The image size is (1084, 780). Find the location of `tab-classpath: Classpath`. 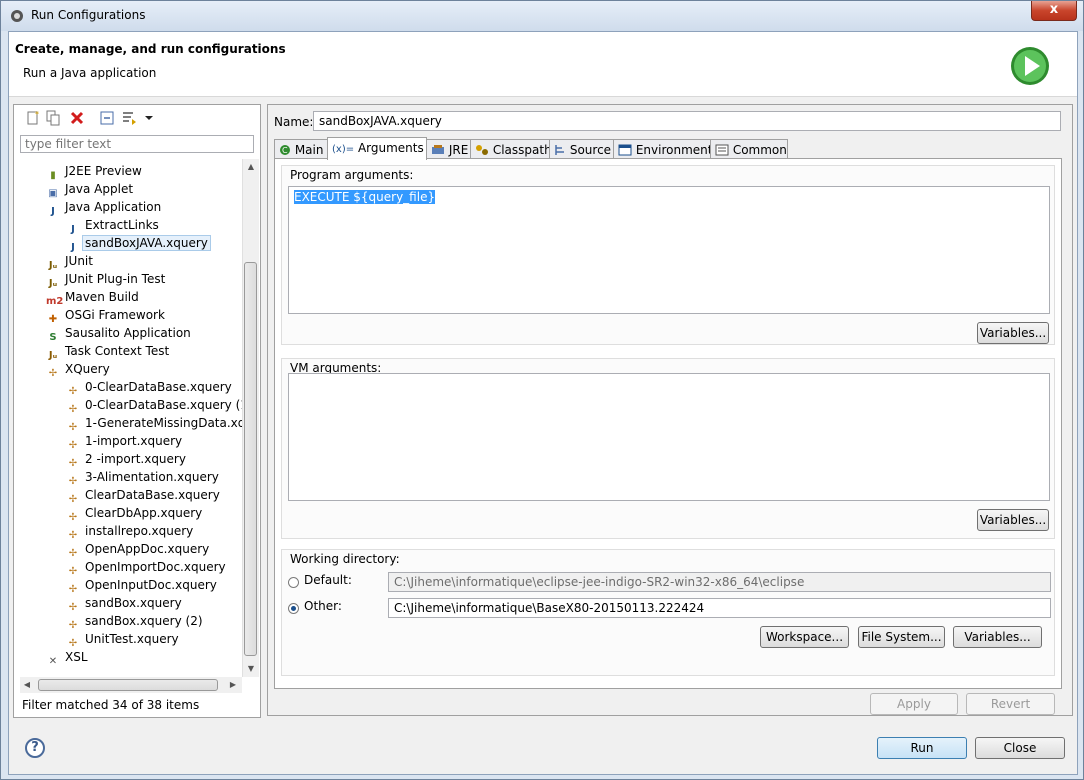

tab-classpath: Classpath is located at coordinates (511, 149).